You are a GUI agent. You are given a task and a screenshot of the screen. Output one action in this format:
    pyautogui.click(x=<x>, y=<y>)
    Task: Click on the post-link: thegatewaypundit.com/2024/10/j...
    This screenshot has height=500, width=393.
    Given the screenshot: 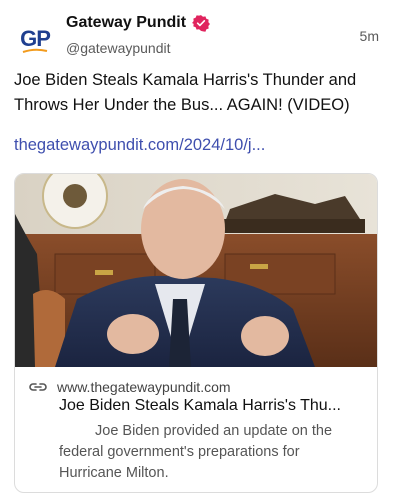 What is the action you would take?
    pyautogui.click(x=139, y=145)
    